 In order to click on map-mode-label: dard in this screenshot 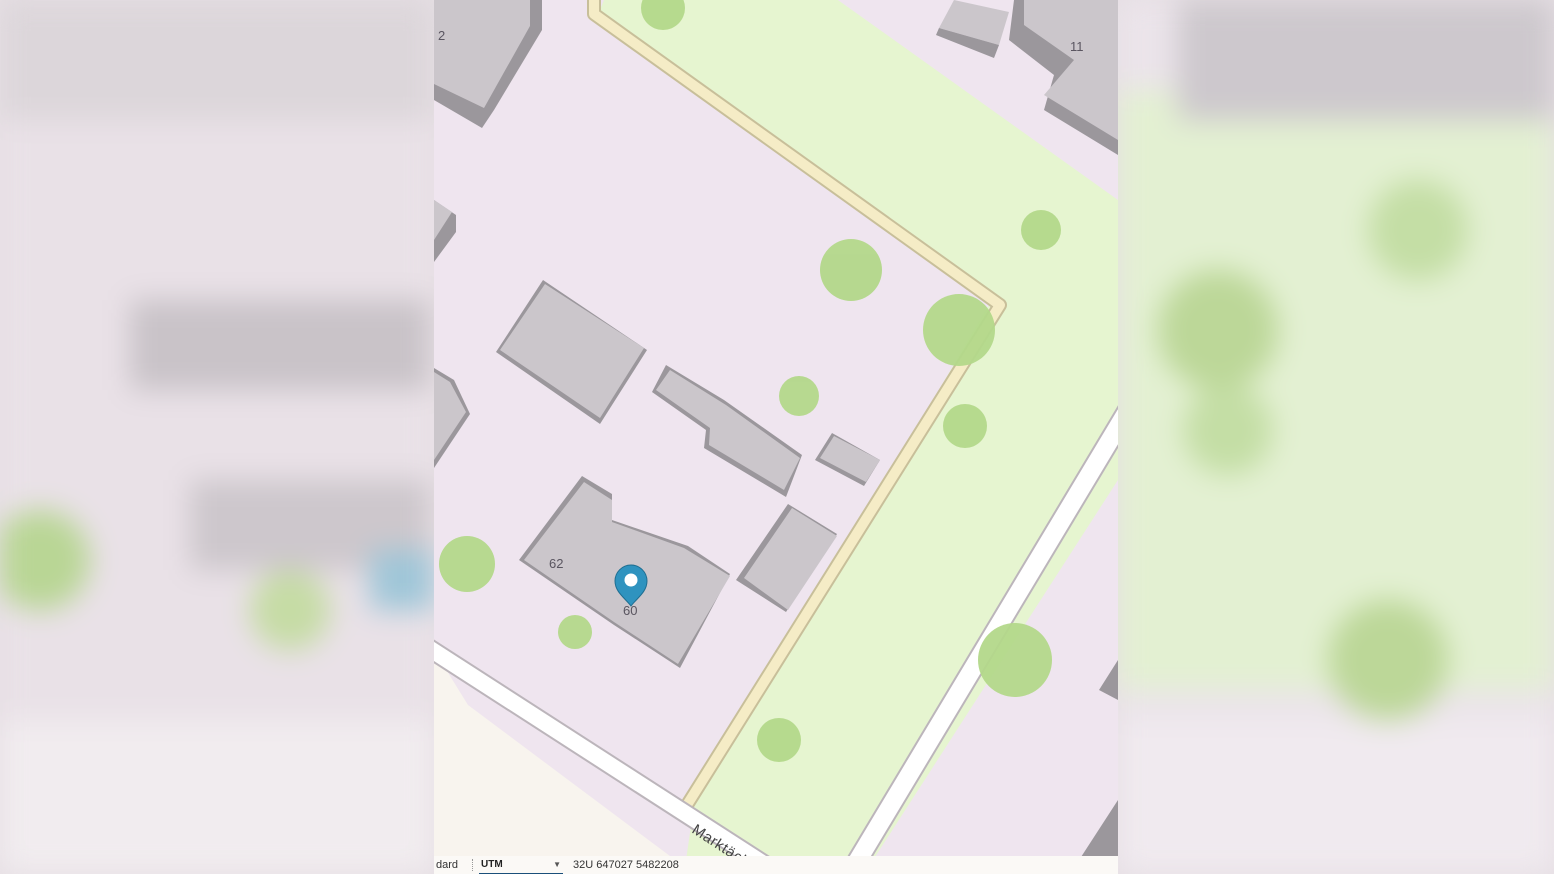, I will do `click(450, 865)`.